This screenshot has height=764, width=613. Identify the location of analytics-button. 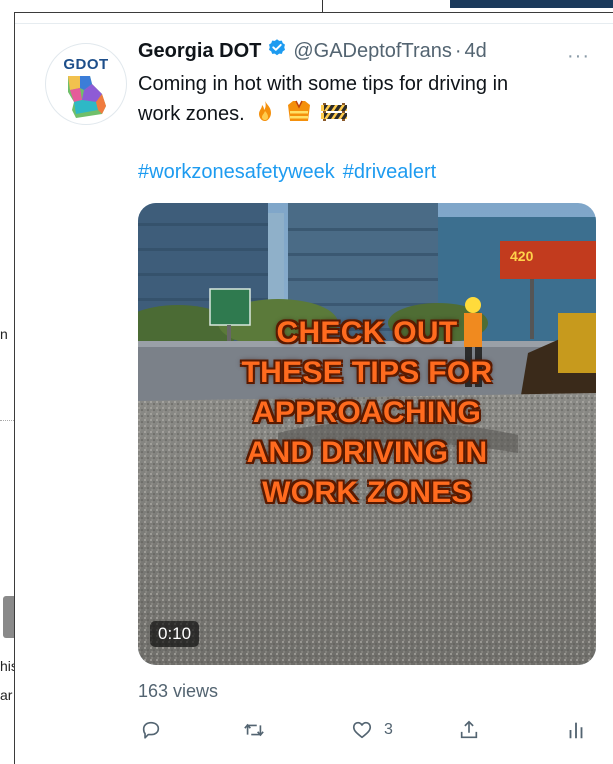
(576, 730).